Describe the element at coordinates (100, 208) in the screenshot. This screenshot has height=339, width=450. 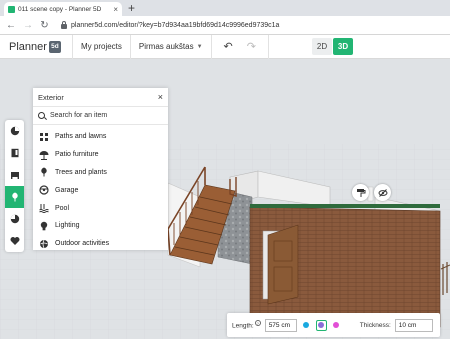
I see `catalog-item-pool: Pool` at that location.